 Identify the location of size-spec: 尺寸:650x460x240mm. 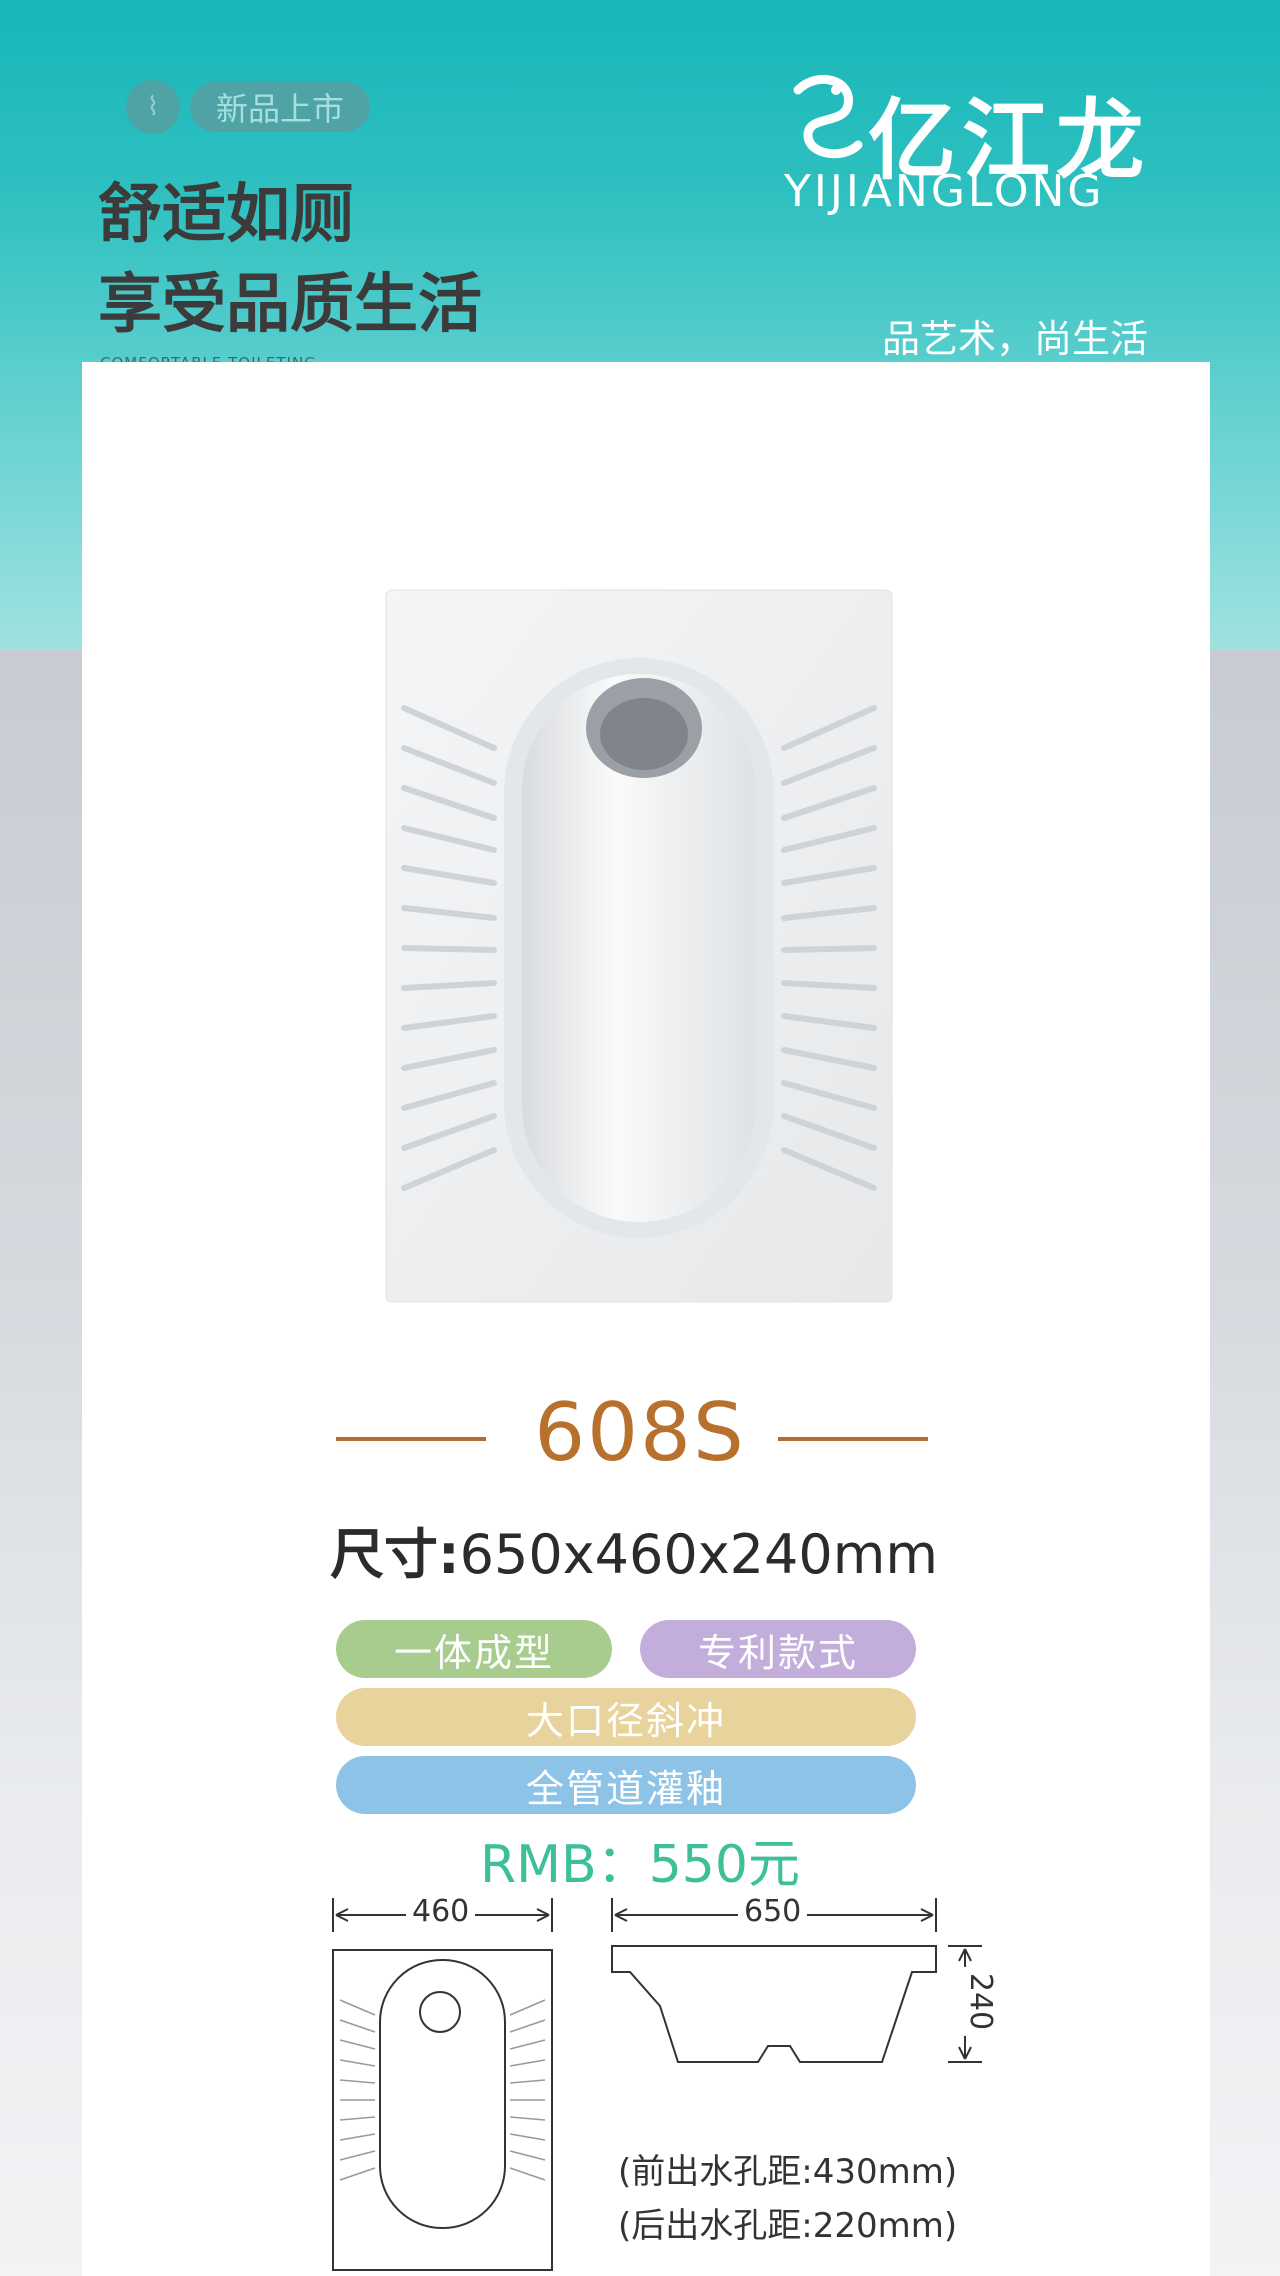
(634, 1549).